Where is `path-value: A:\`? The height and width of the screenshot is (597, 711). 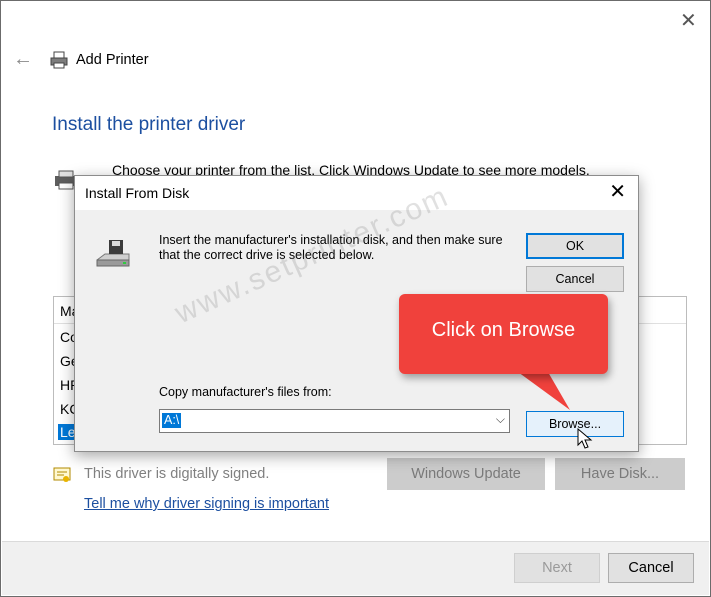
path-value: A:\ is located at coordinates (172, 420).